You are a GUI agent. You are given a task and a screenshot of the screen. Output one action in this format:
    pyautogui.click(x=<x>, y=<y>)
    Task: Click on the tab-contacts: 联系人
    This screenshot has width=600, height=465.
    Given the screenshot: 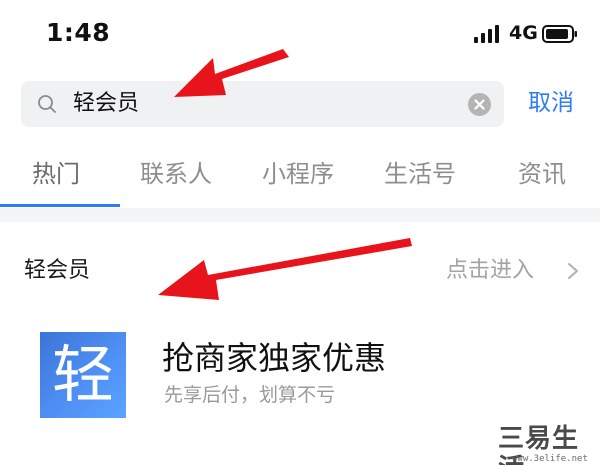 What is the action you would take?
    pyautogui.click(x=176, y=174)
    